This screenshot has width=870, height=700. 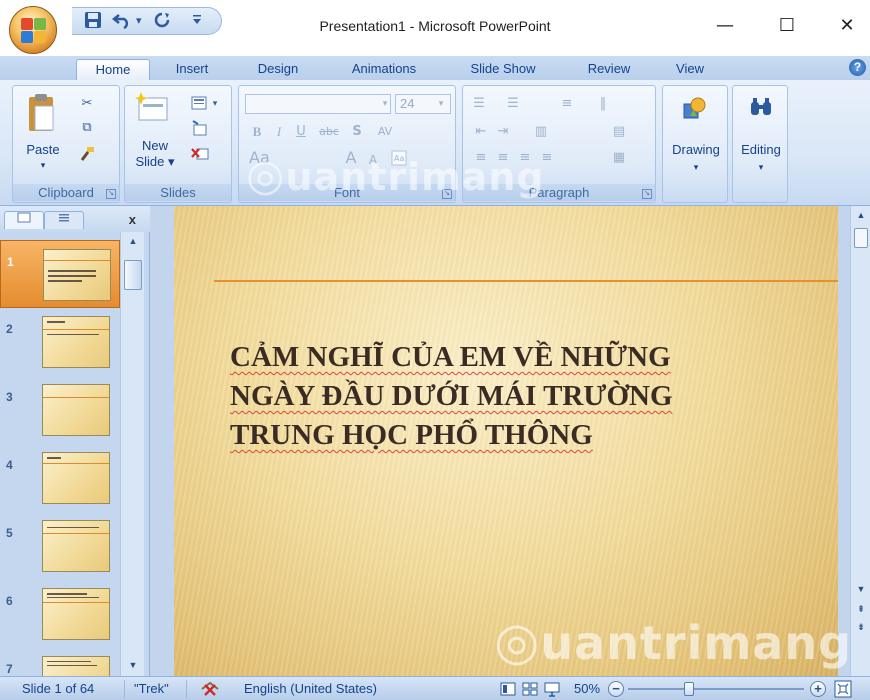 I want to click on fit-to-window-icon, so click(x=843, y=690).